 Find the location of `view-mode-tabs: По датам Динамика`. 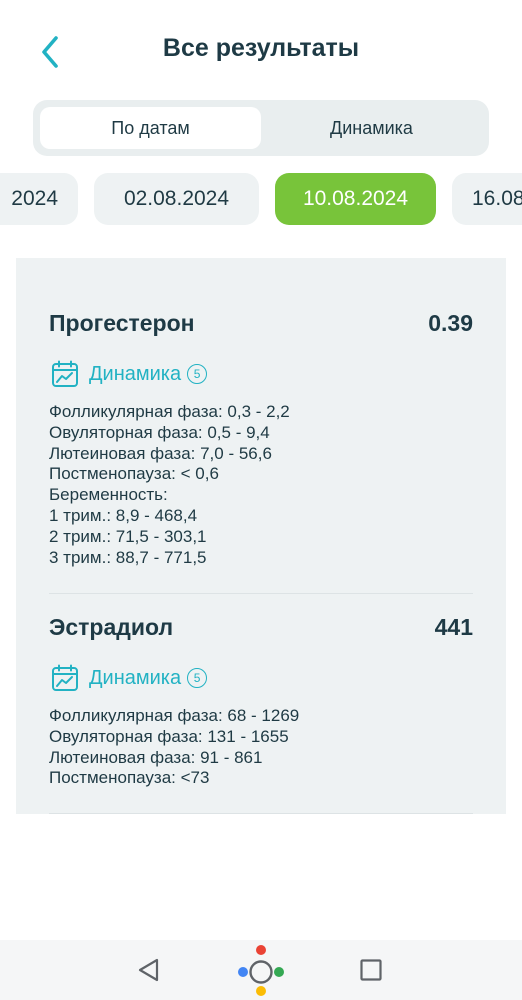

view-mode-tabs: По датам Динамика is located at coordinates (261, 128).